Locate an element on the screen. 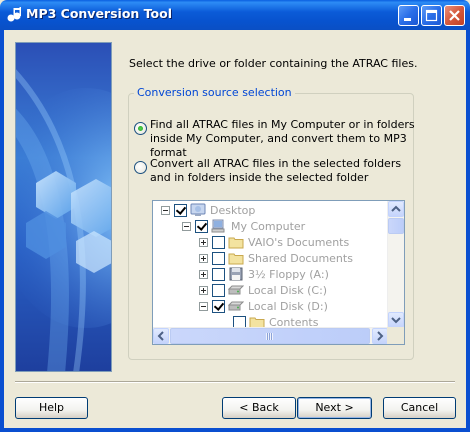 Image resolution: width=470 pixels, height=432 pixels. help-button: Help is located at coordinates (51, 408).